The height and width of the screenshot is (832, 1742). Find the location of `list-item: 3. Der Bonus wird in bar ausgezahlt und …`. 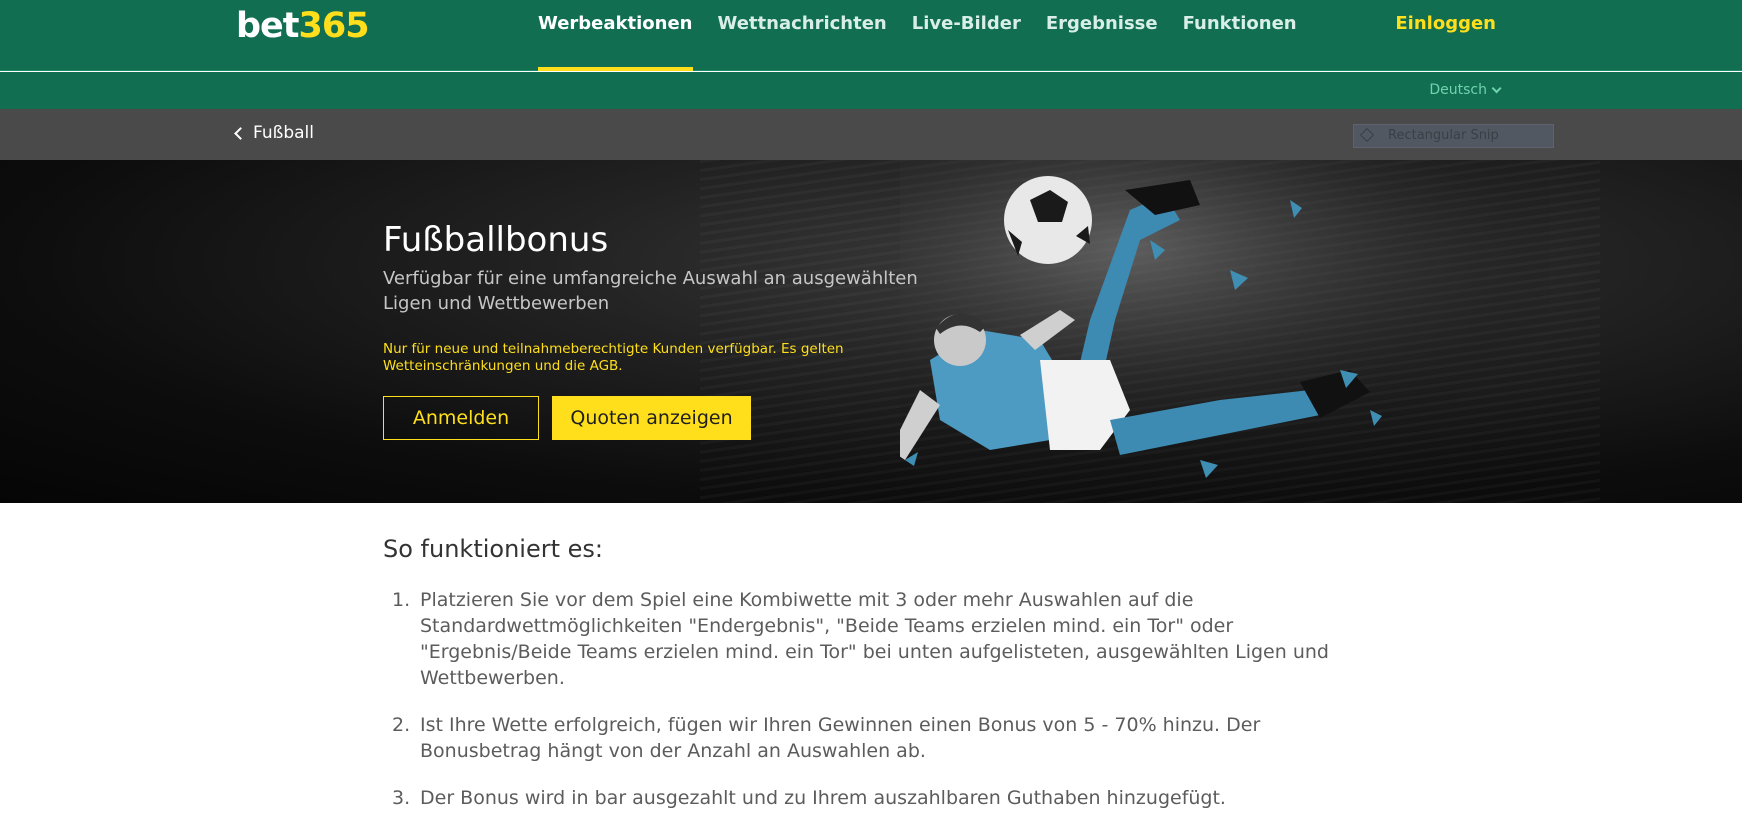

list-item: 3. Der Bonus wird in bar ausgezahlt und … is located at coordinates (863, 798).